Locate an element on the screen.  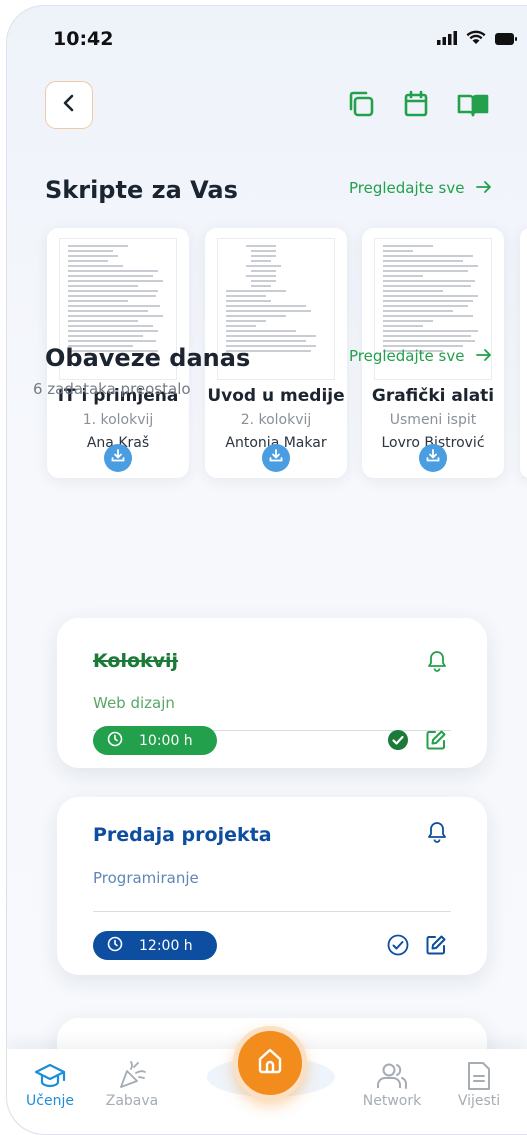
task-time: 12:00 h is located at coordinates (166, 945).